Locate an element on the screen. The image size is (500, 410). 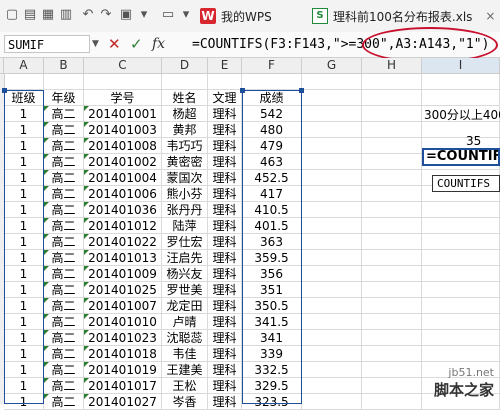
name-cell: 龙定田 is located at coordinates (185, 306).